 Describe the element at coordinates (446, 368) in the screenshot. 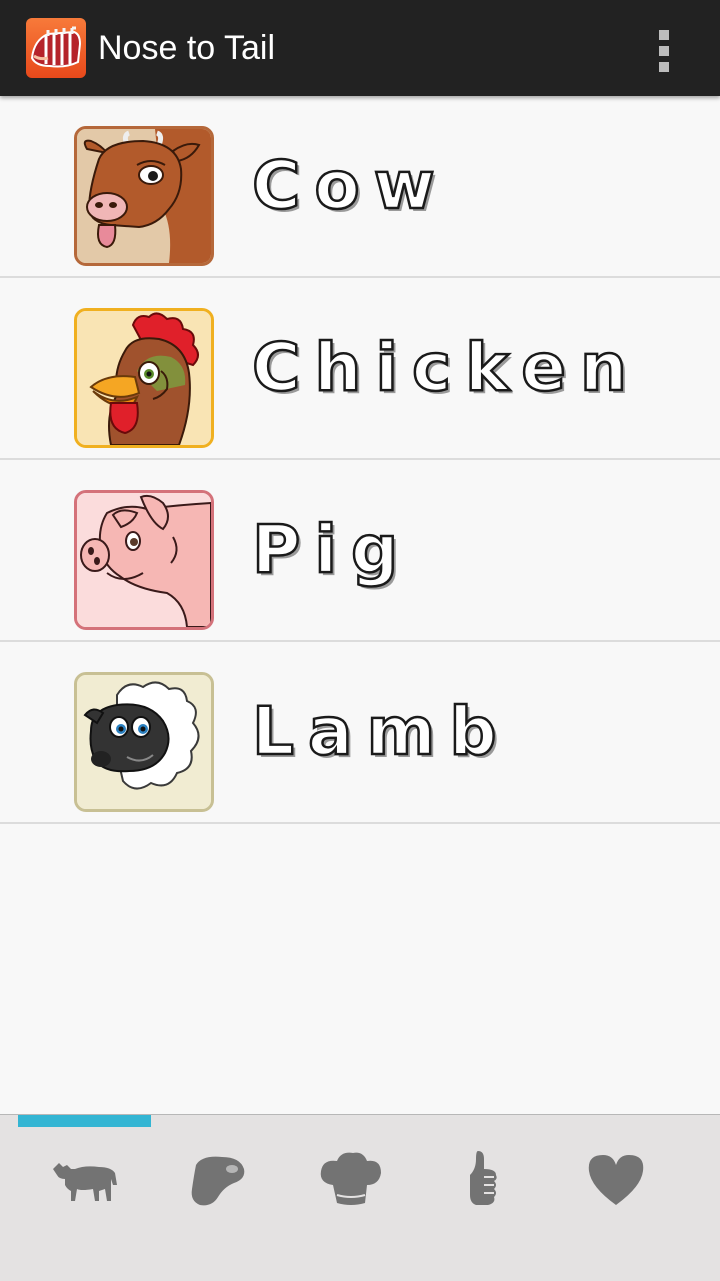

I see `animal-name-chicken: Chicken` at that location.